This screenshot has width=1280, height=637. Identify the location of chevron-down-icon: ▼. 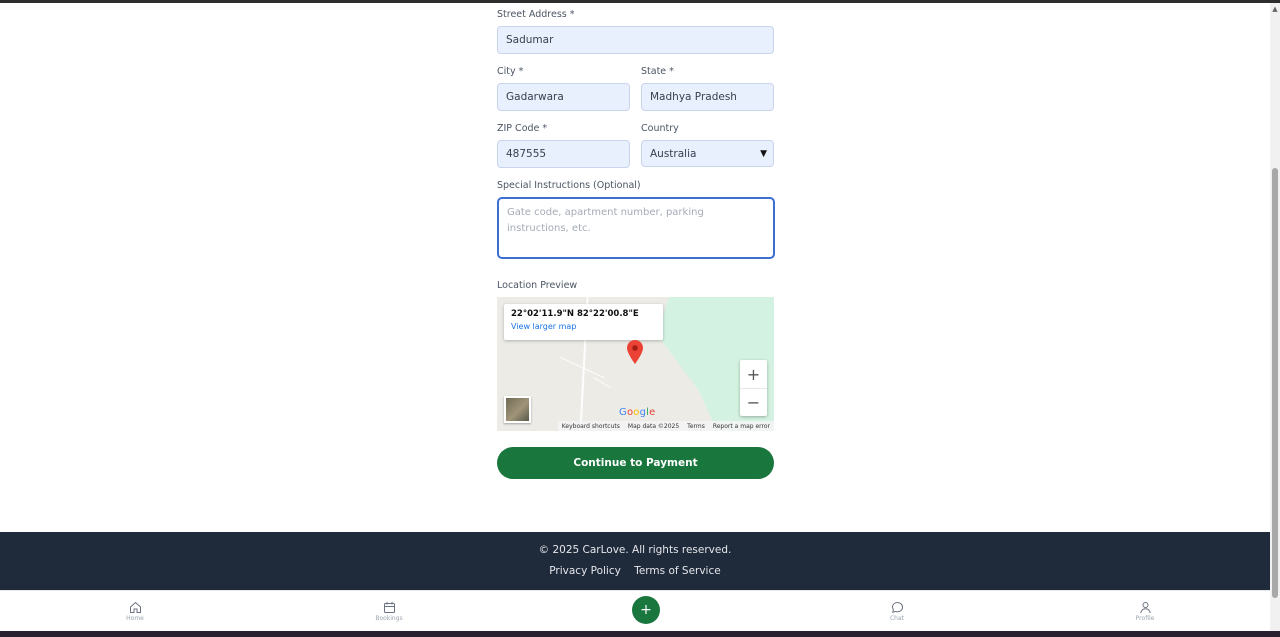
(763, 153).